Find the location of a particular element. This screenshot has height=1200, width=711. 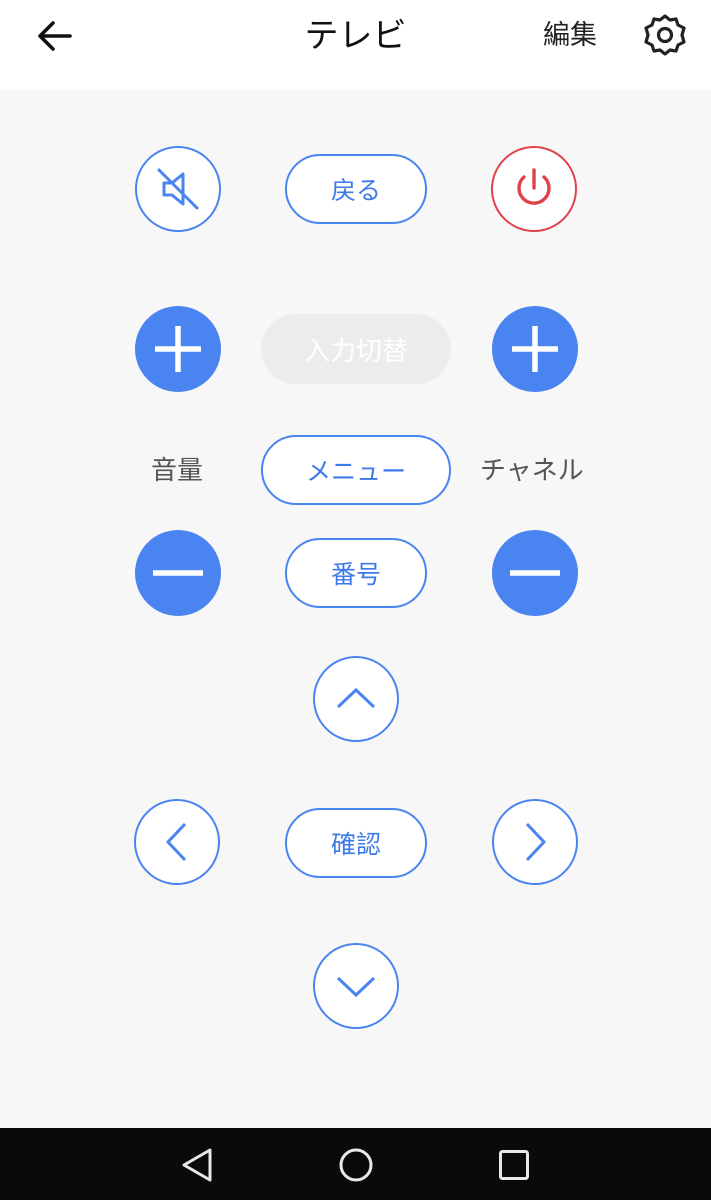

dpad-up-button is located at coordinates (356, 699).